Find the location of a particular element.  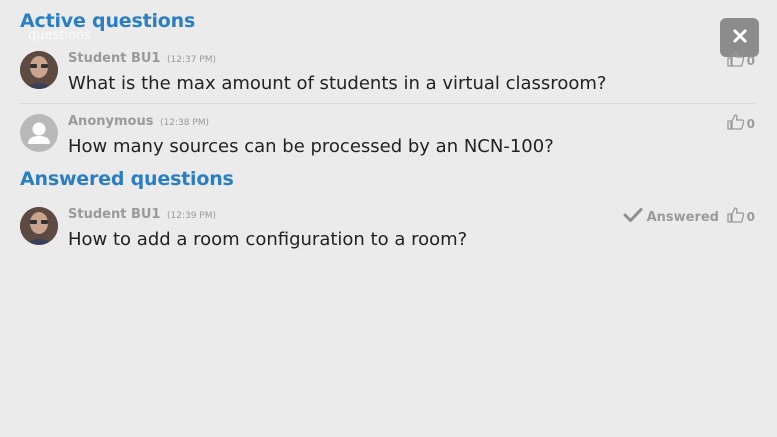

author-name: Anonymous is located at coordinates (111, 121).